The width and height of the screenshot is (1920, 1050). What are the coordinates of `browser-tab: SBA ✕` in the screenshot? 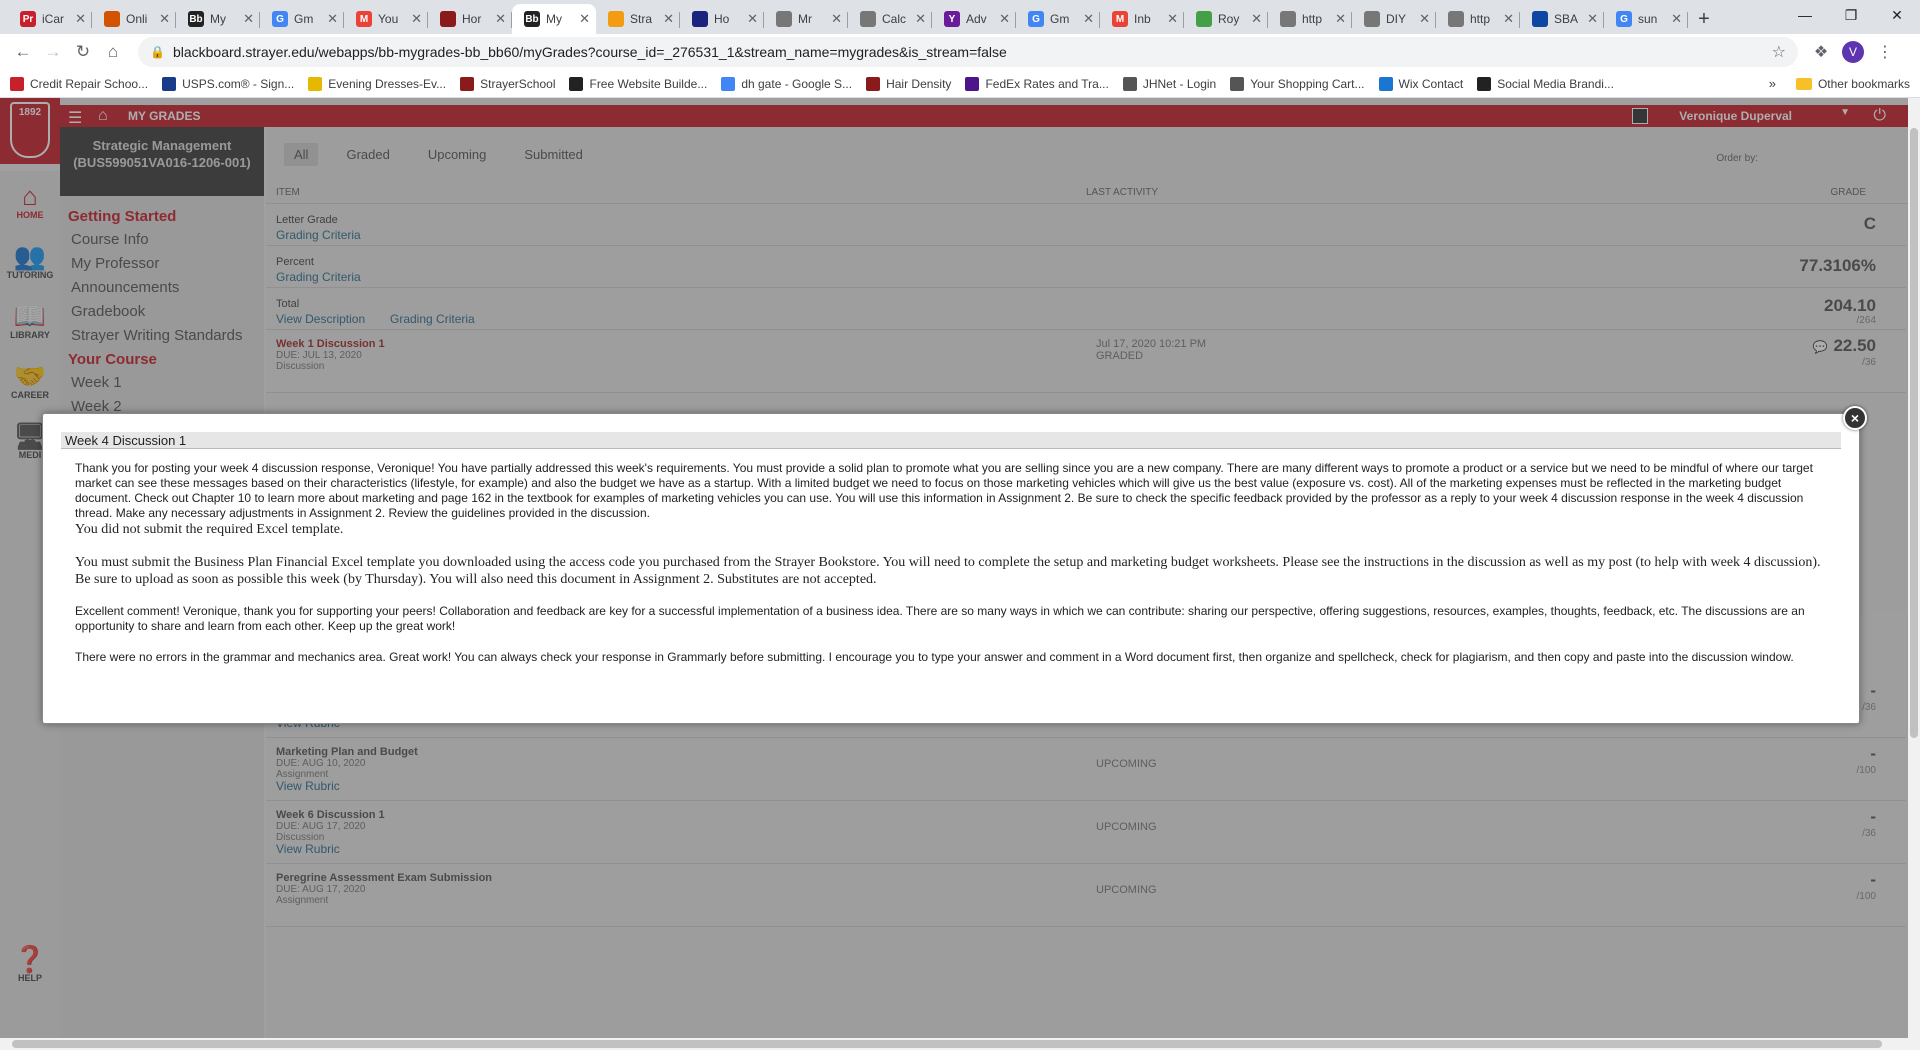 It's located at (1562, 19).